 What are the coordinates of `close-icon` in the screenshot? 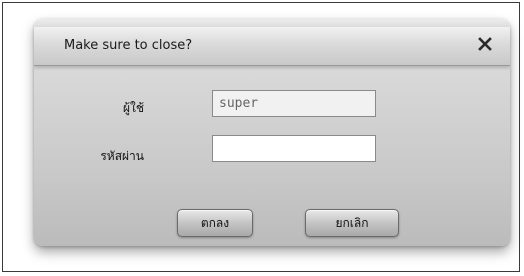 It's located at (485, 44).